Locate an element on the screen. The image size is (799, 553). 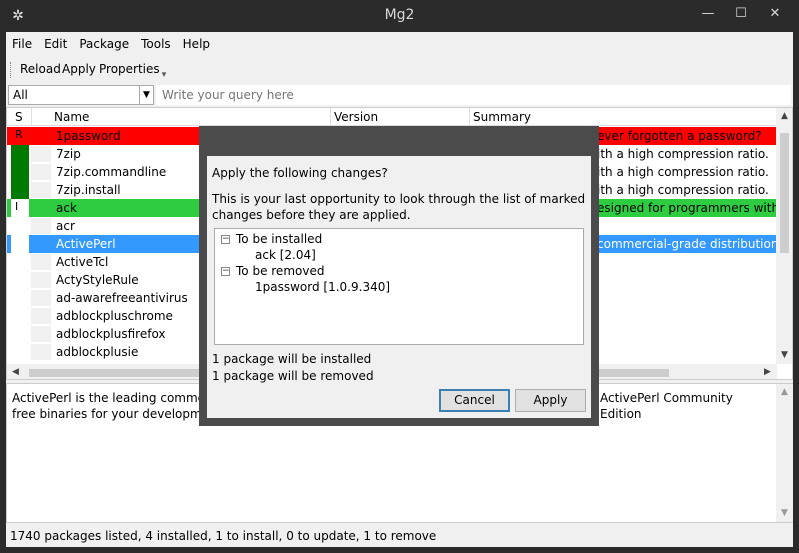
properties-button: Properties is located at coordinates (129, 69).